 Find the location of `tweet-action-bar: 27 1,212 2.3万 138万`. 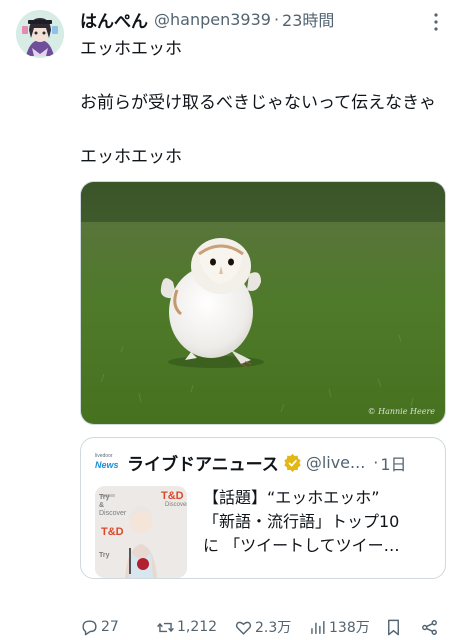

tweet-action-bar: 27 1,212 2.3万 138万 is located at coordinates (263, 627).